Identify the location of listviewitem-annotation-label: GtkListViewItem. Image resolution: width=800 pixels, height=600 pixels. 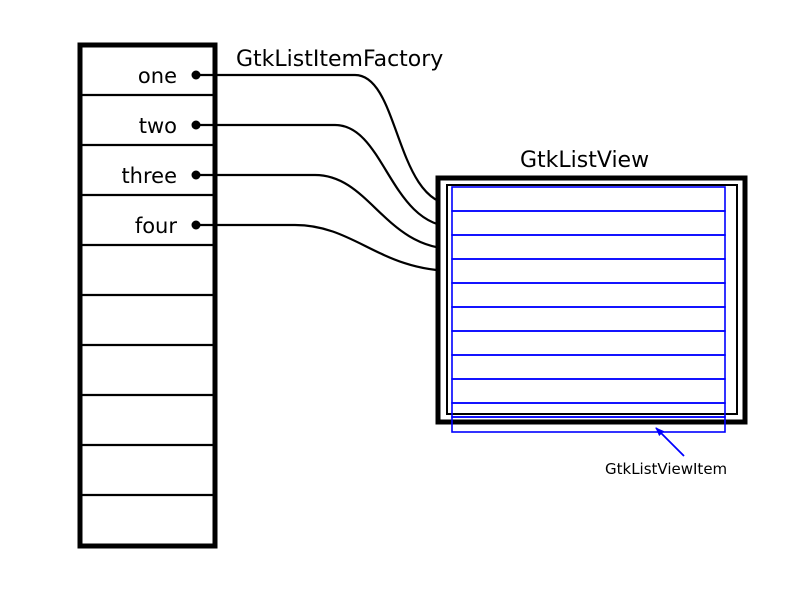
(666, 469).